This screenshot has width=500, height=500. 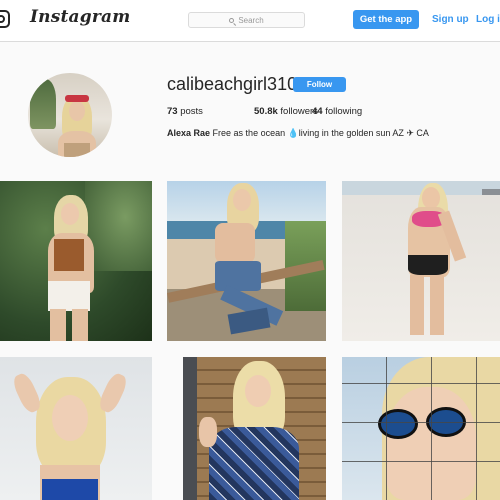 I want to click on search-input: Search, so click(x=246, y=20).